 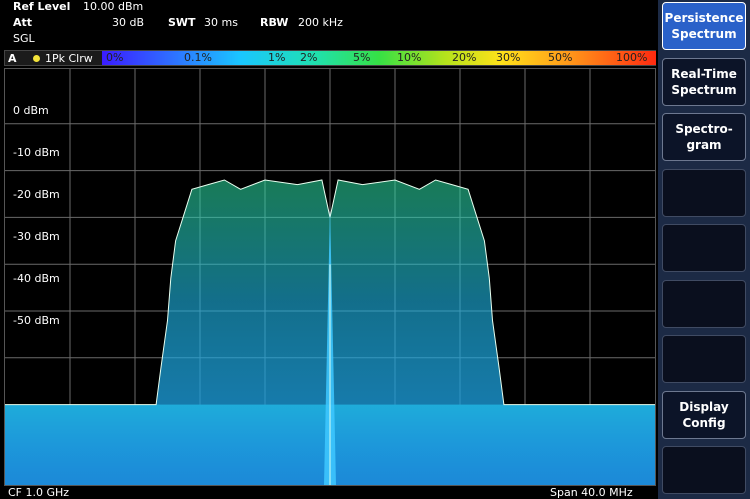 I want to click on sweep-mode: SGL, so click(x=24, y=38).